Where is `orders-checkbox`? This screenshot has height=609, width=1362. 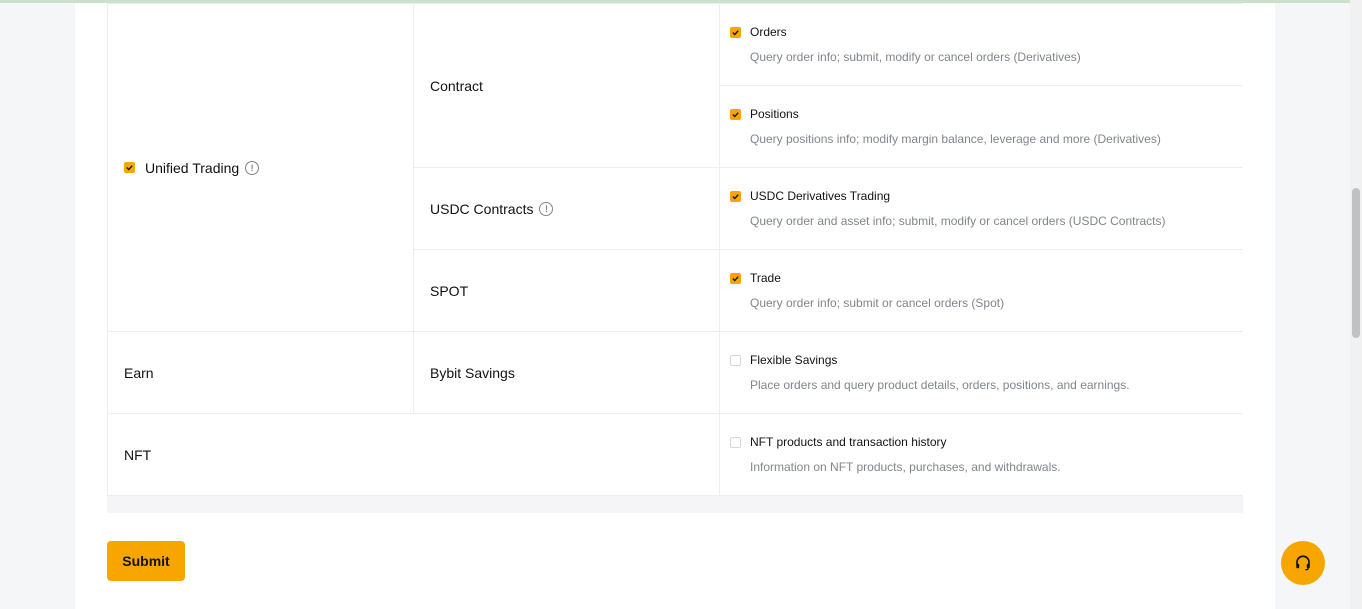
orders-checkbox is located at coordinates (735, 32).